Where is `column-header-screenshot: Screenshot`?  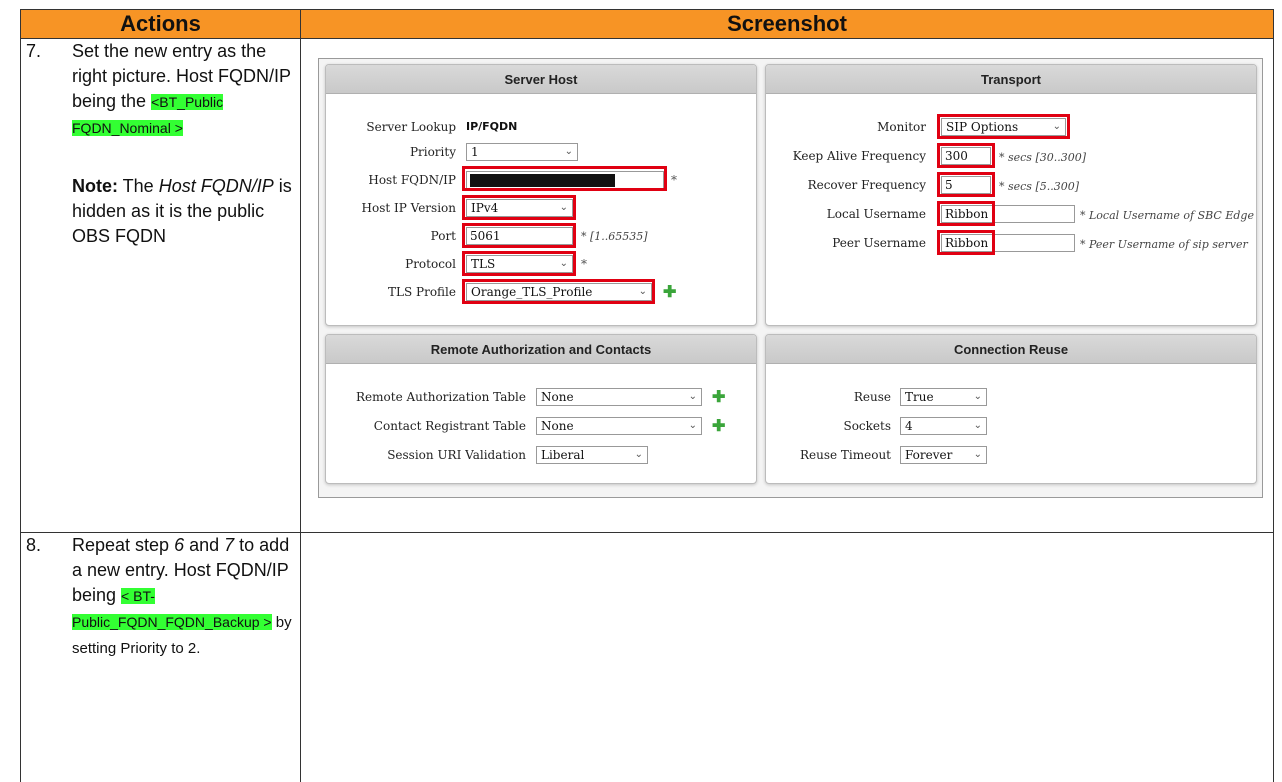
column-header-screenshot: Screenshot is located at coordinates (787, 24).